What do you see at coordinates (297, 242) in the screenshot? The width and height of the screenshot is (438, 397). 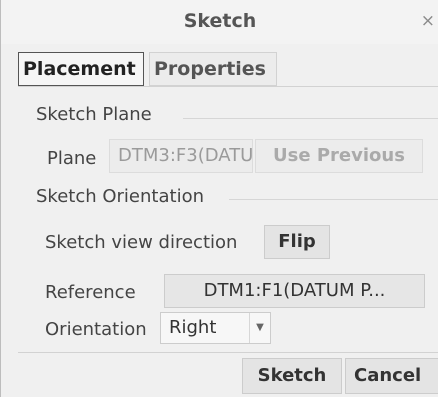 I see `flip-button: Flip` at bounding box center [297, 242].